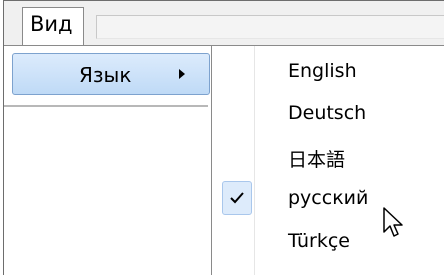 This screenshot has height=275, width=444. I want to click on chevron-right-icon, so click(182, 74).